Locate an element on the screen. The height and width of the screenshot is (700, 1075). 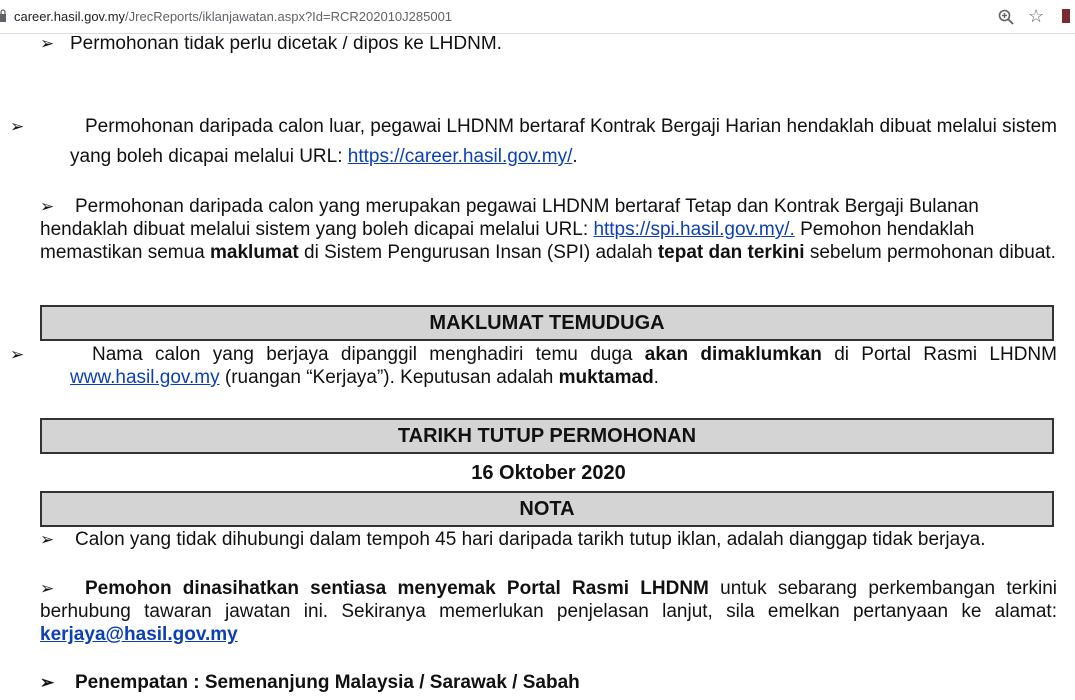
heading-maklumat-temuduga: MAKLUMAT TEMUDUGA is located at coordinates (547, 323).